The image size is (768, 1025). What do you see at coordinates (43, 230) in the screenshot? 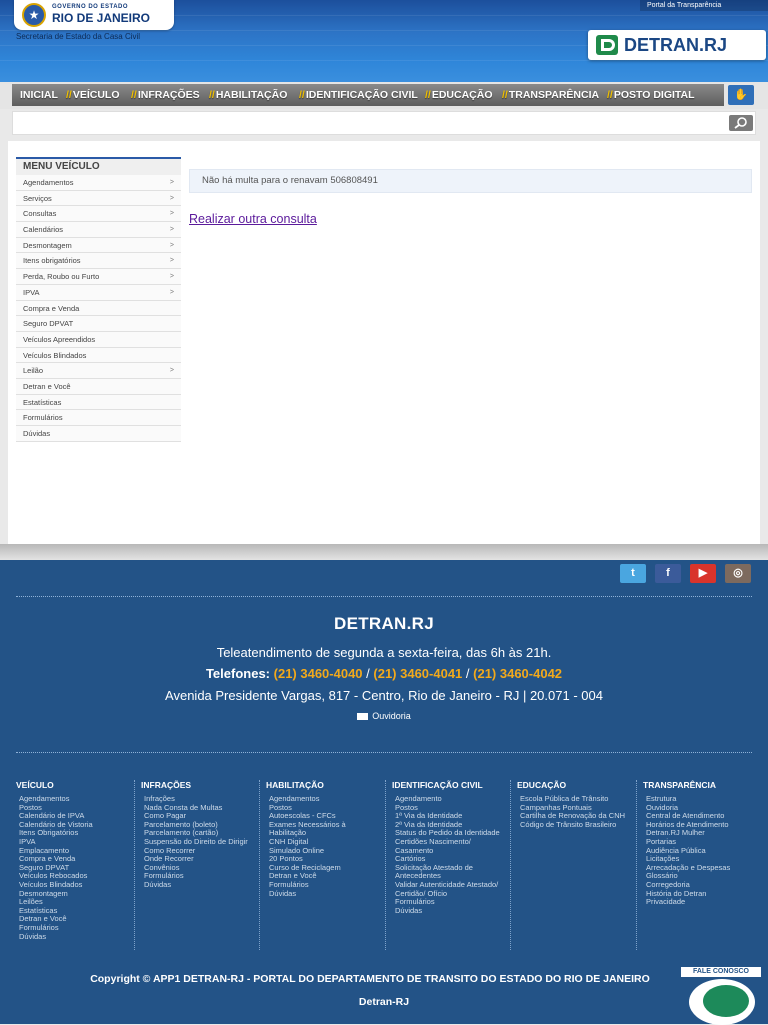
I see `sidebar-item-label: Calendários` at bounding box center [43, 230].